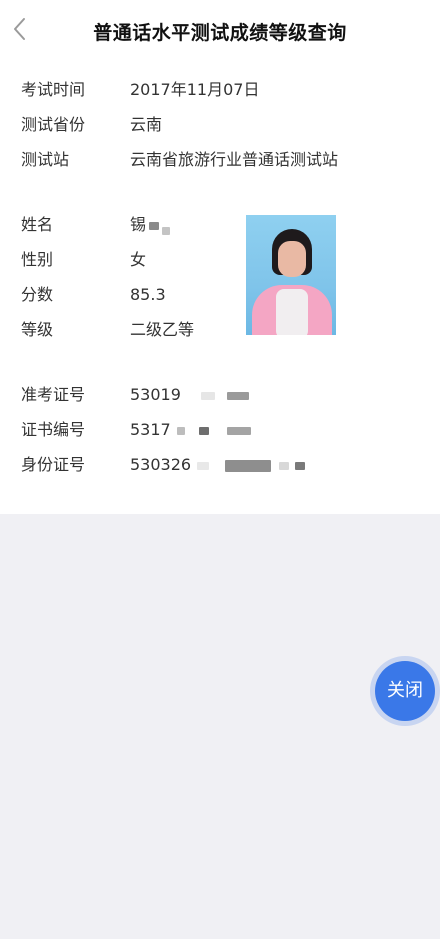 The width and height of the screenshot is (440, 939). I want to click on name-value: 锡, so click(138, 224).